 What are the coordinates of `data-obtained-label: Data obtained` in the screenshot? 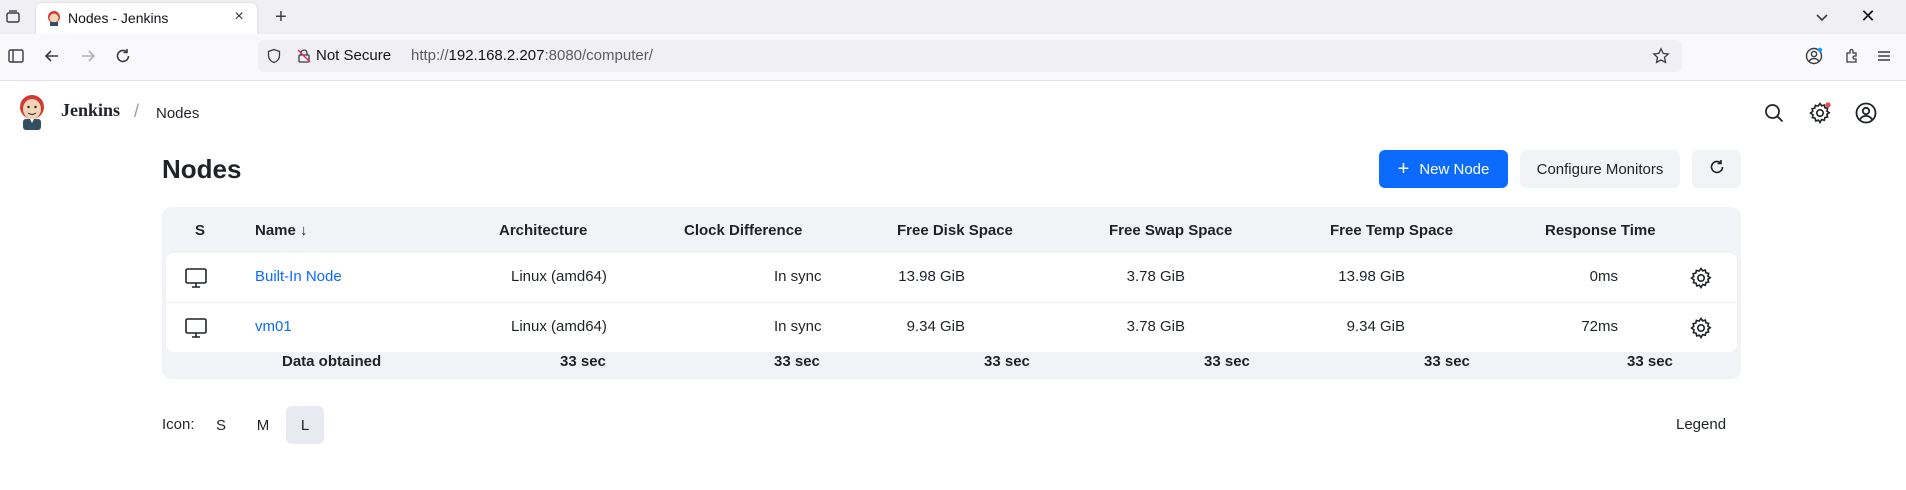 It's located at (332, 361).